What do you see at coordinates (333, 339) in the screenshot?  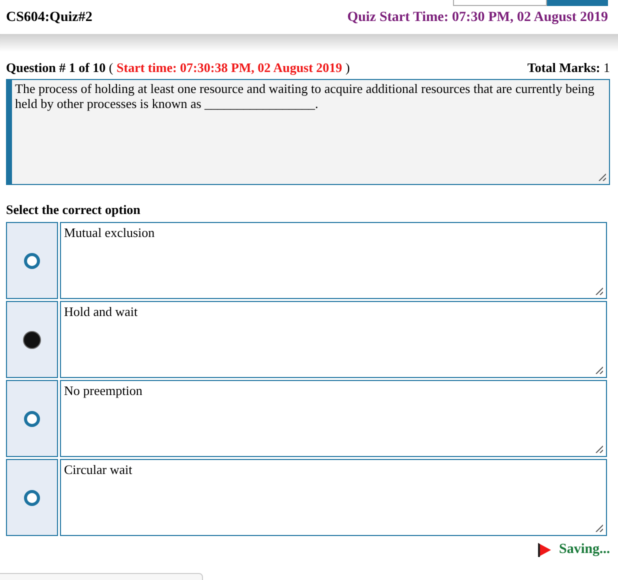 I see `option-text-area: Hold and wait` at bounding box center [333, 339].